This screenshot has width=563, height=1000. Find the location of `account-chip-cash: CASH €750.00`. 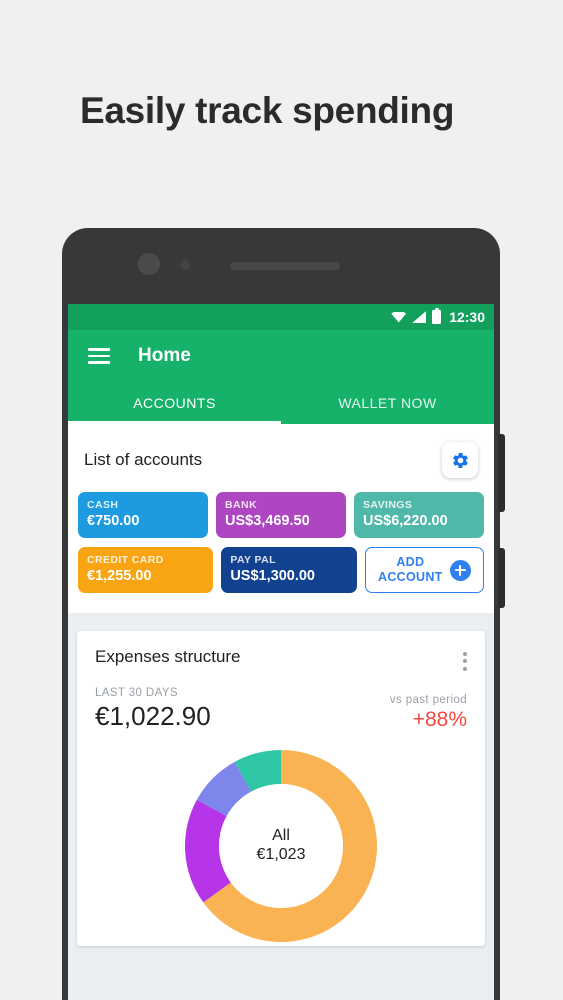

account-chip-cash: CASH €750.00 is located at coordinates (143, 515).